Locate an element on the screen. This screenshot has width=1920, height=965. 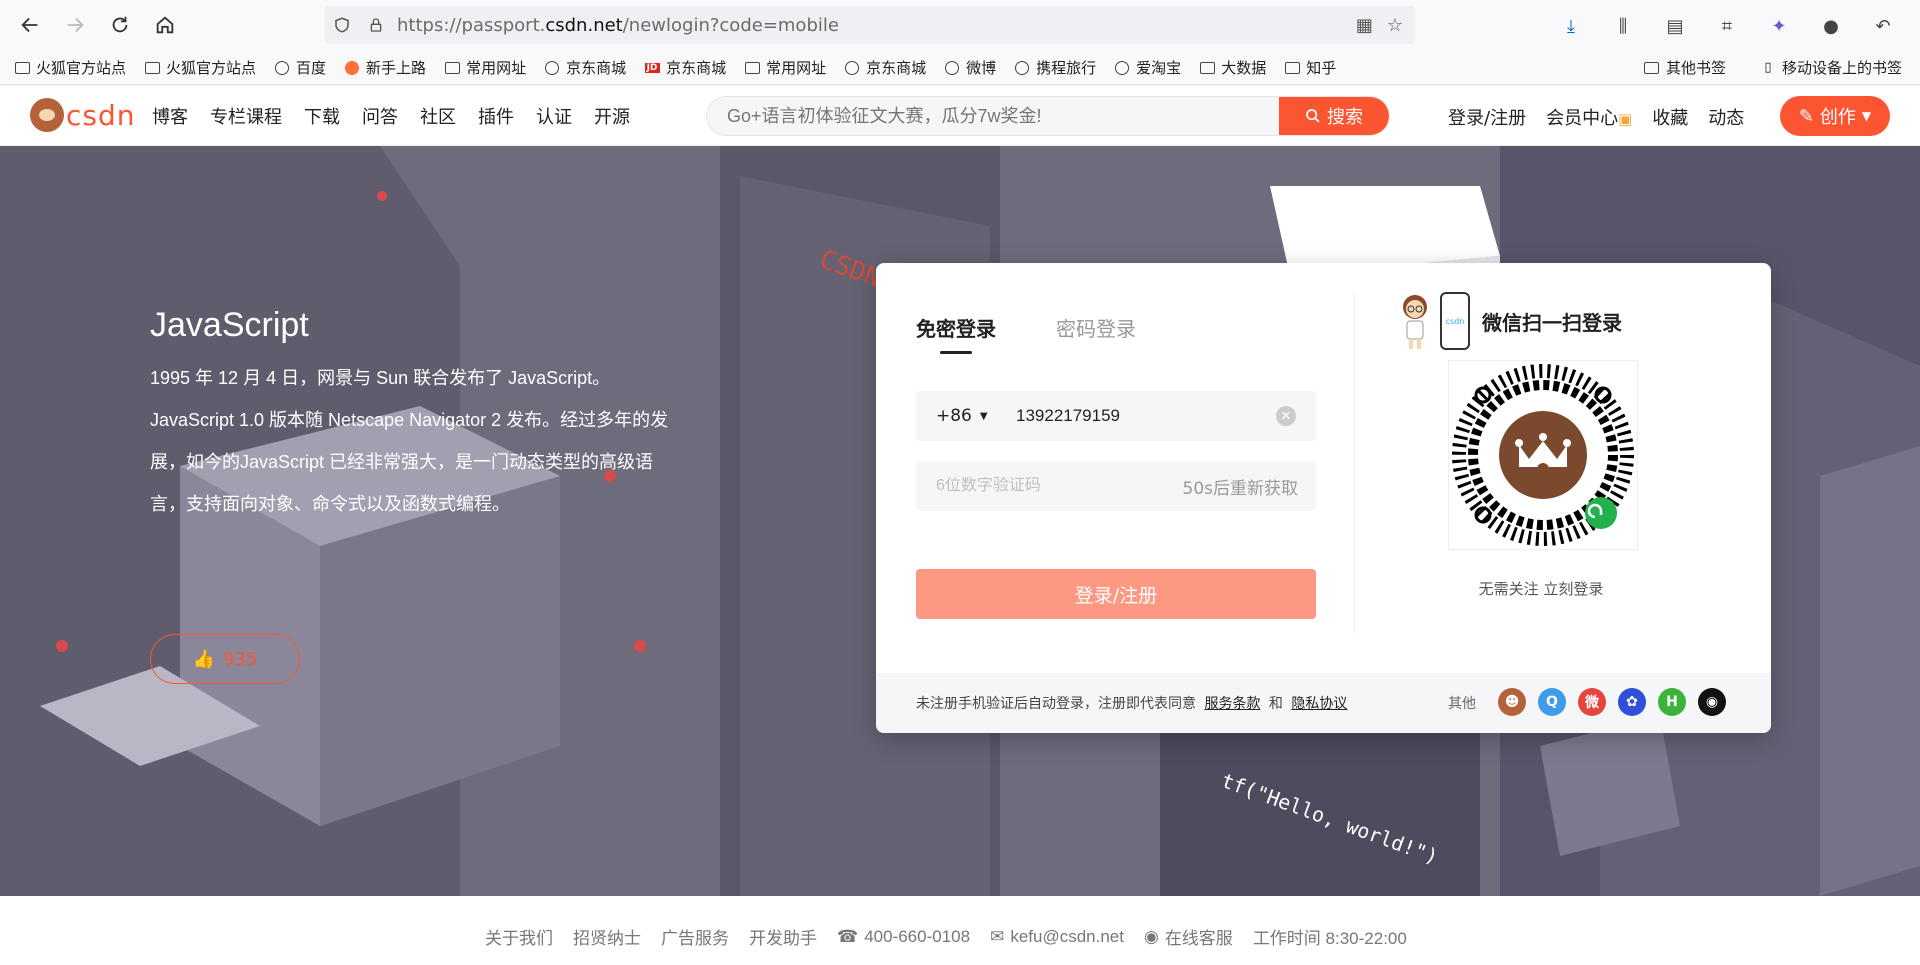
footer-about: 关于我们 is located at coordinates (519, 936).